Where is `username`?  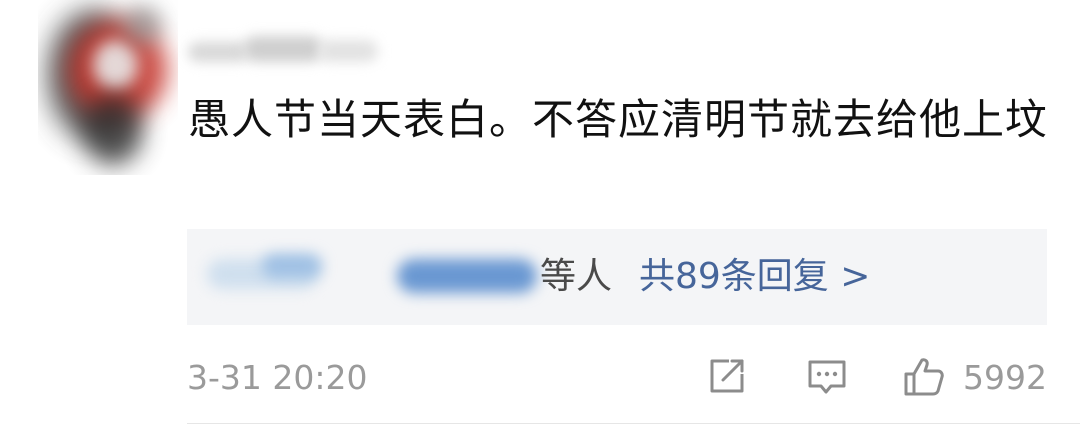 username is located at coordinates (288, 53).